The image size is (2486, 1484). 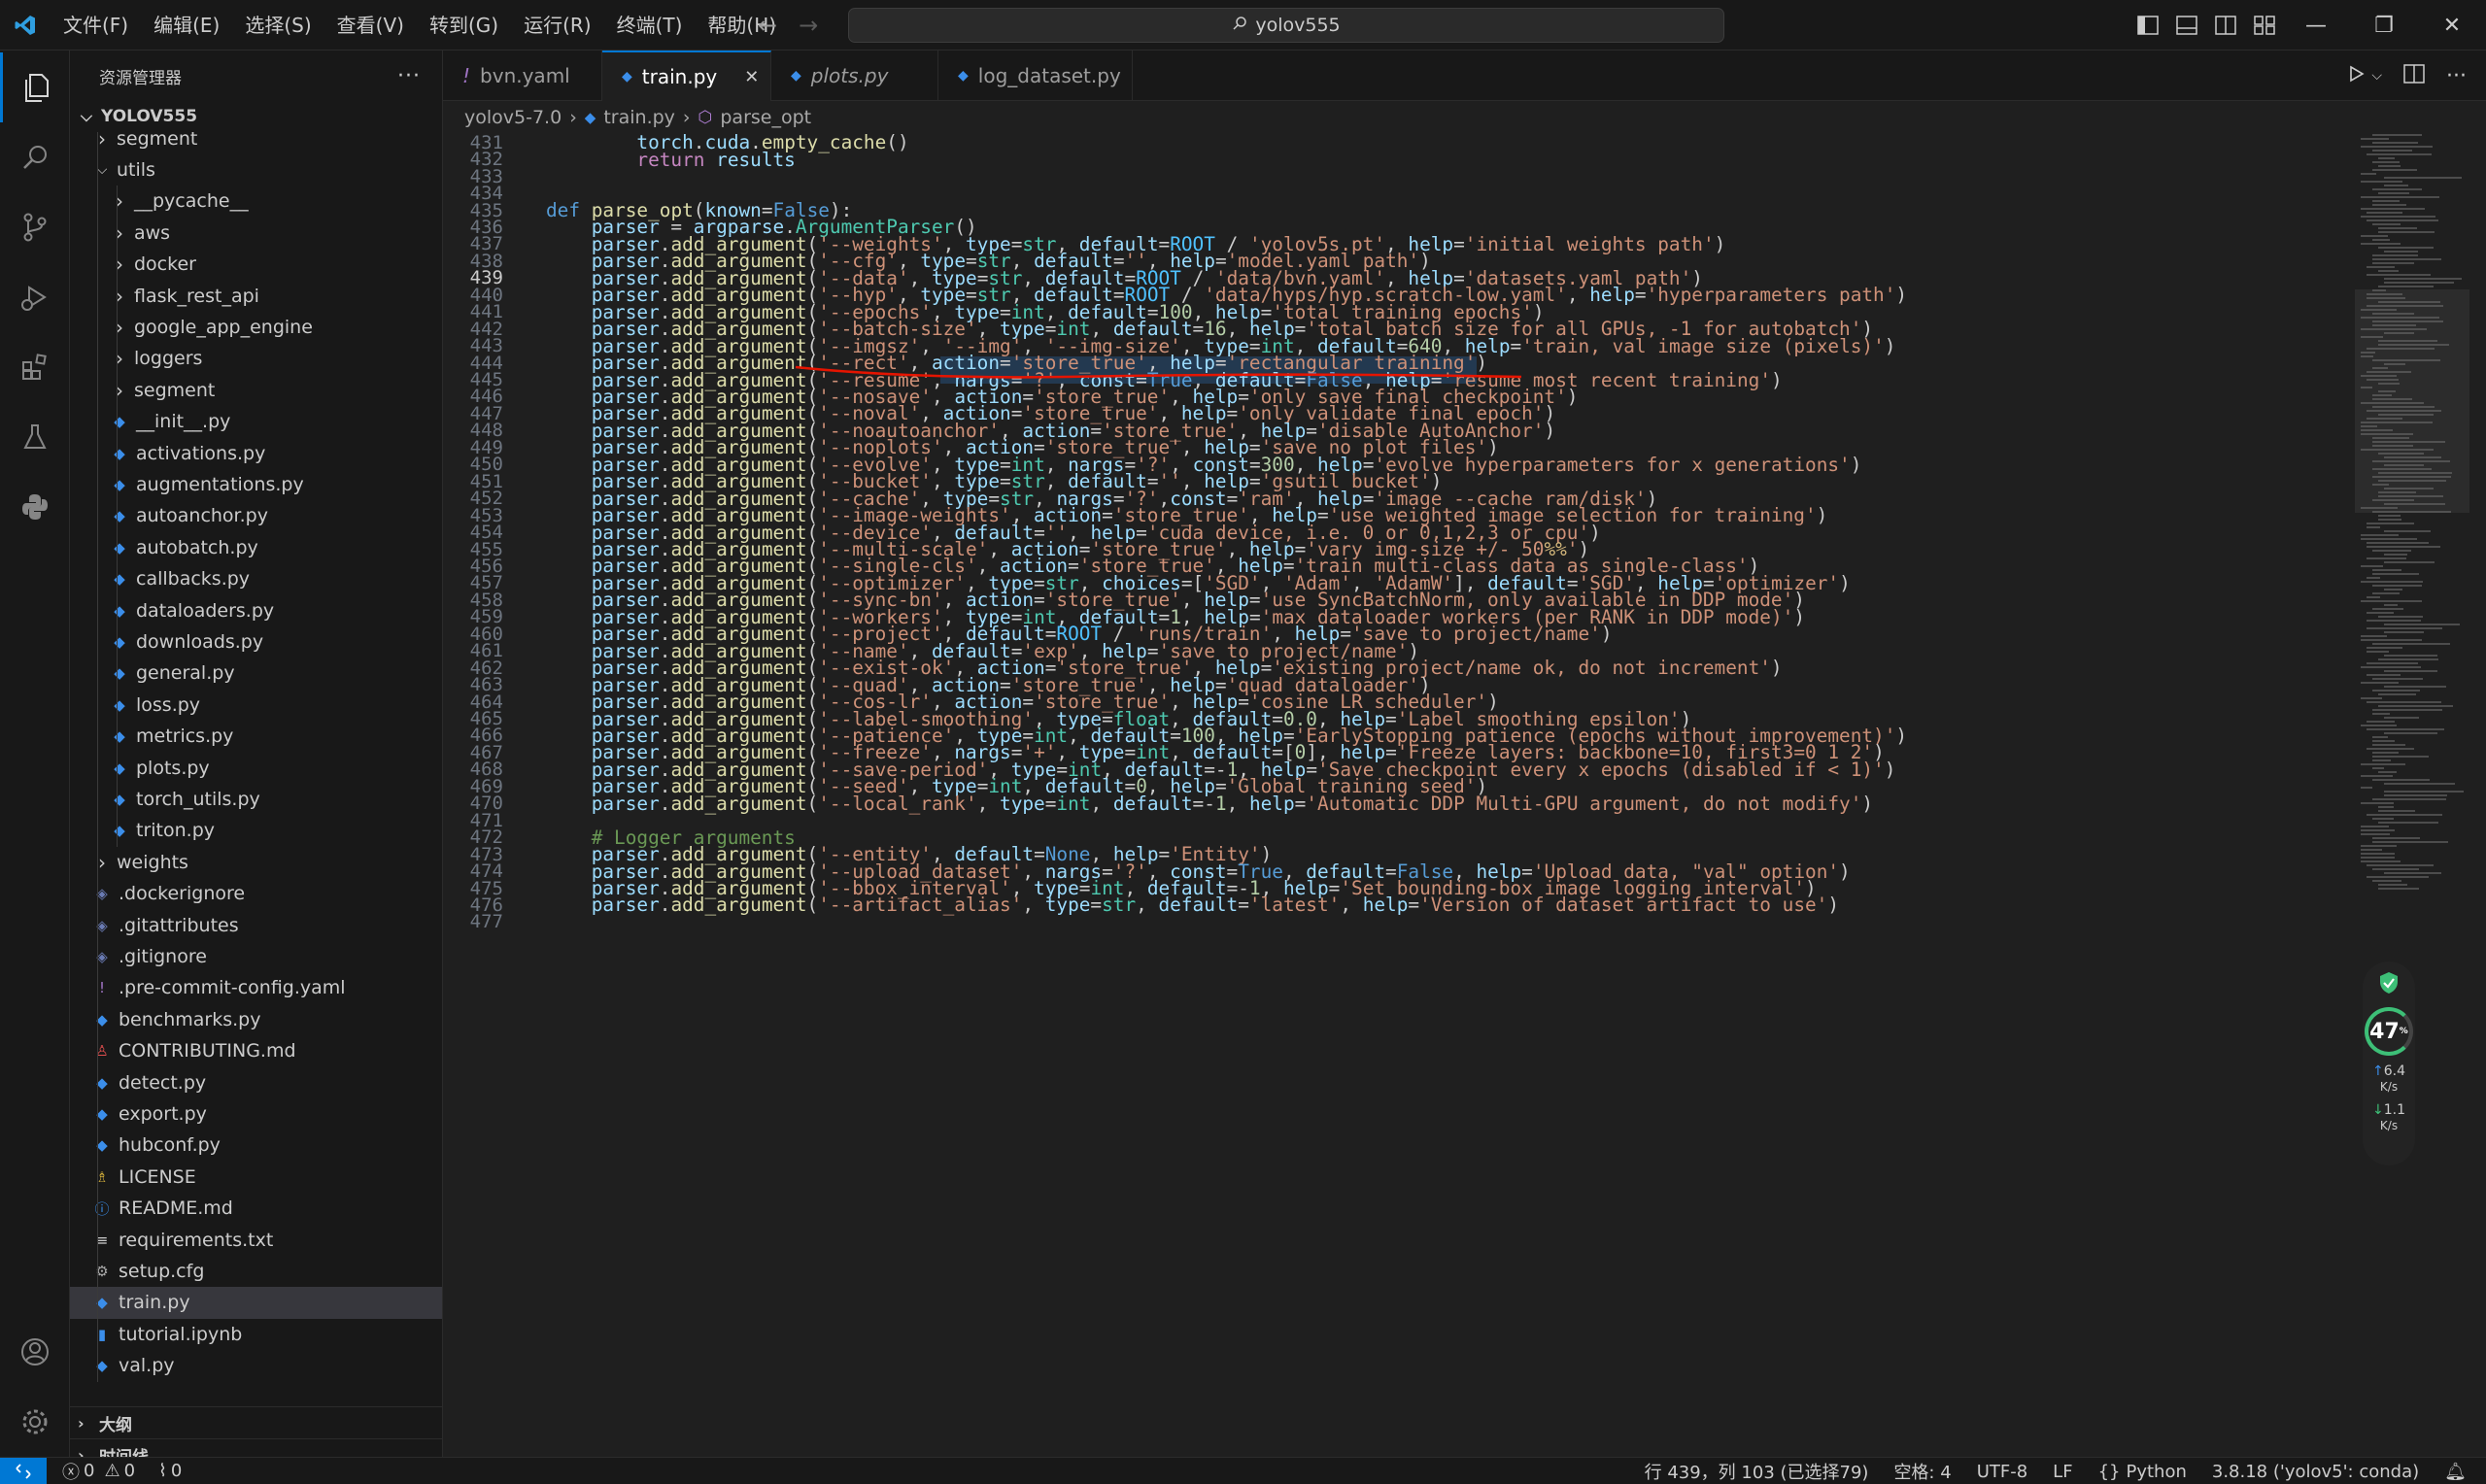 What do you see at coordinates (256, 736) in the screenshot?
I see `tree-file: ◆ metrics.py` at bounding box center [256, 736].